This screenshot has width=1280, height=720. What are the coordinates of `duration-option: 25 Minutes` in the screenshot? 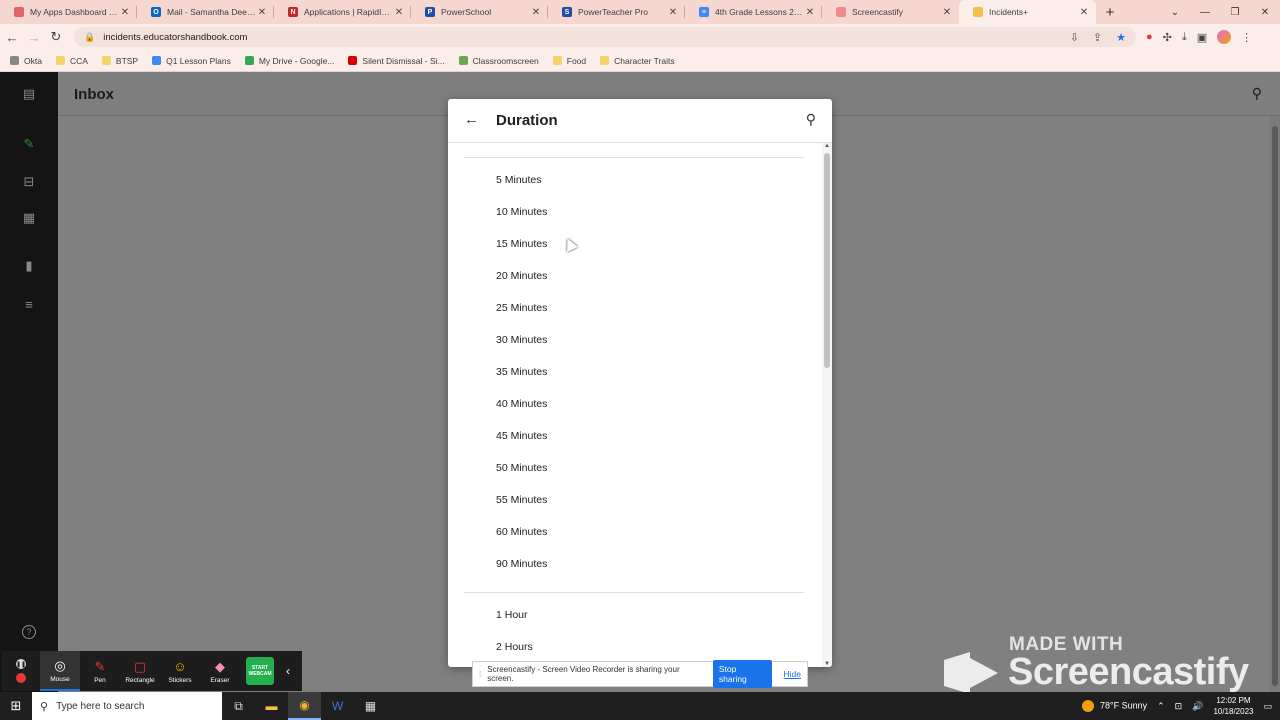 It's located at (634, 308).